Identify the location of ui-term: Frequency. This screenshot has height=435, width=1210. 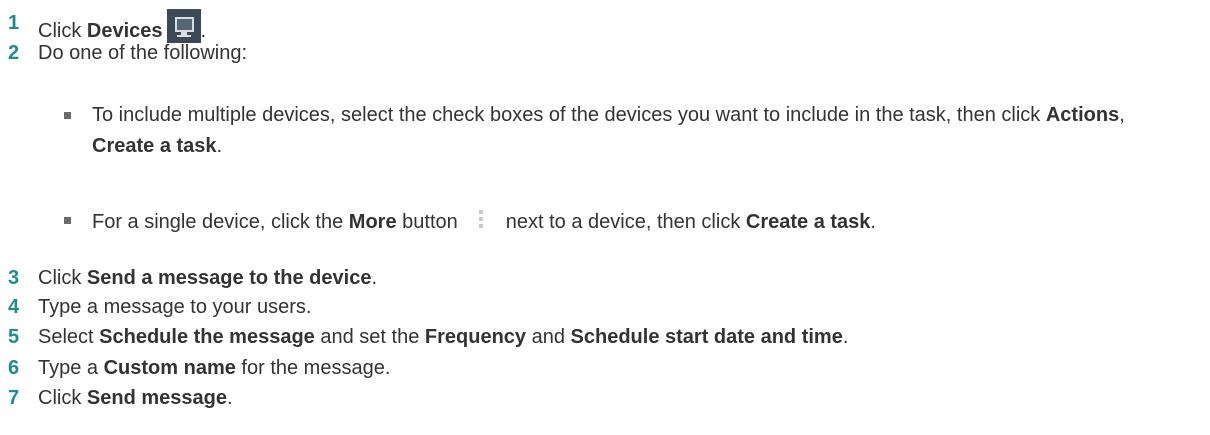
(475, 337).